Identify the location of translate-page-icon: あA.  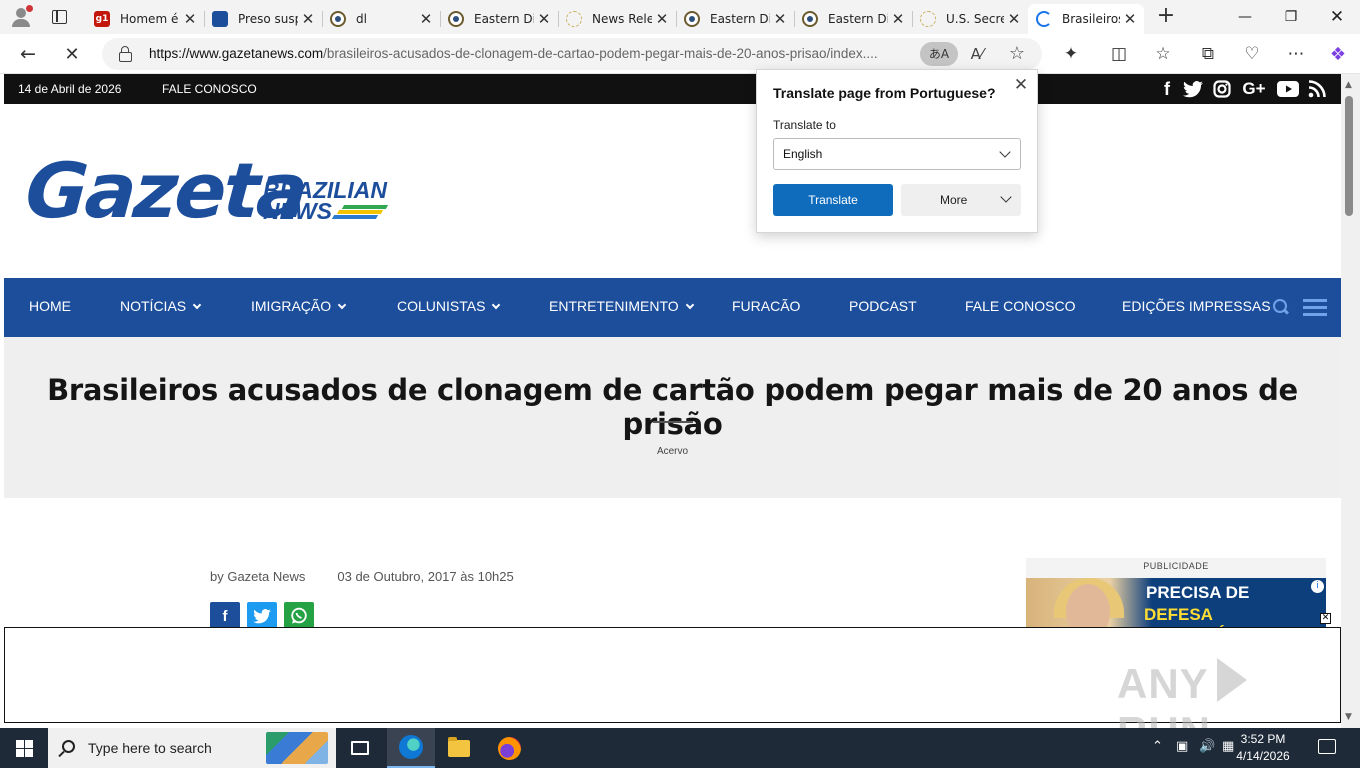
(939, 54).